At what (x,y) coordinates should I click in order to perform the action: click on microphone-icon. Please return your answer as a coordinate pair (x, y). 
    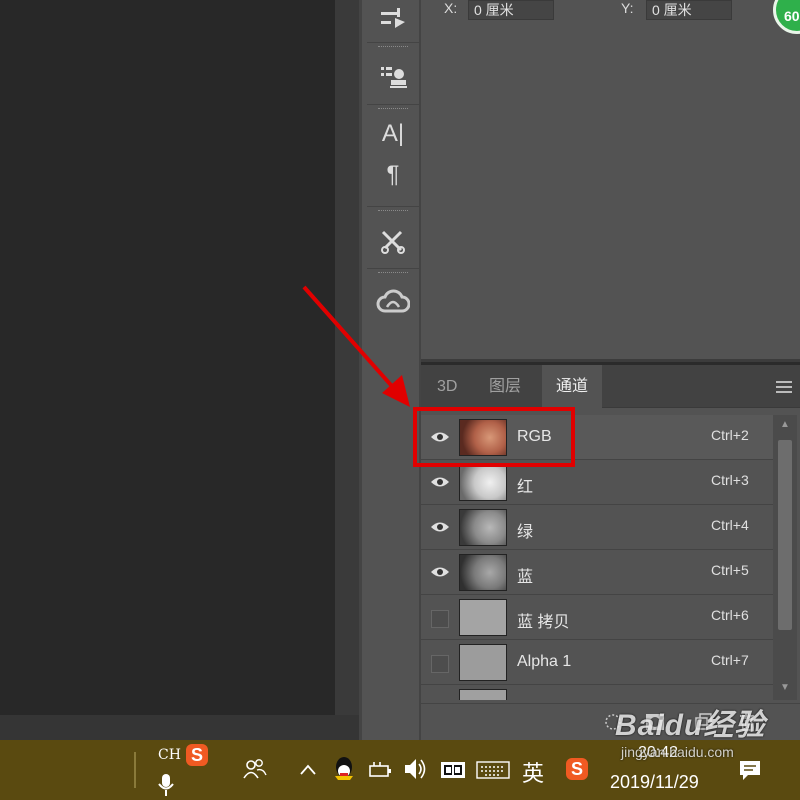
    Looking at the image, I should click on (166, 786).